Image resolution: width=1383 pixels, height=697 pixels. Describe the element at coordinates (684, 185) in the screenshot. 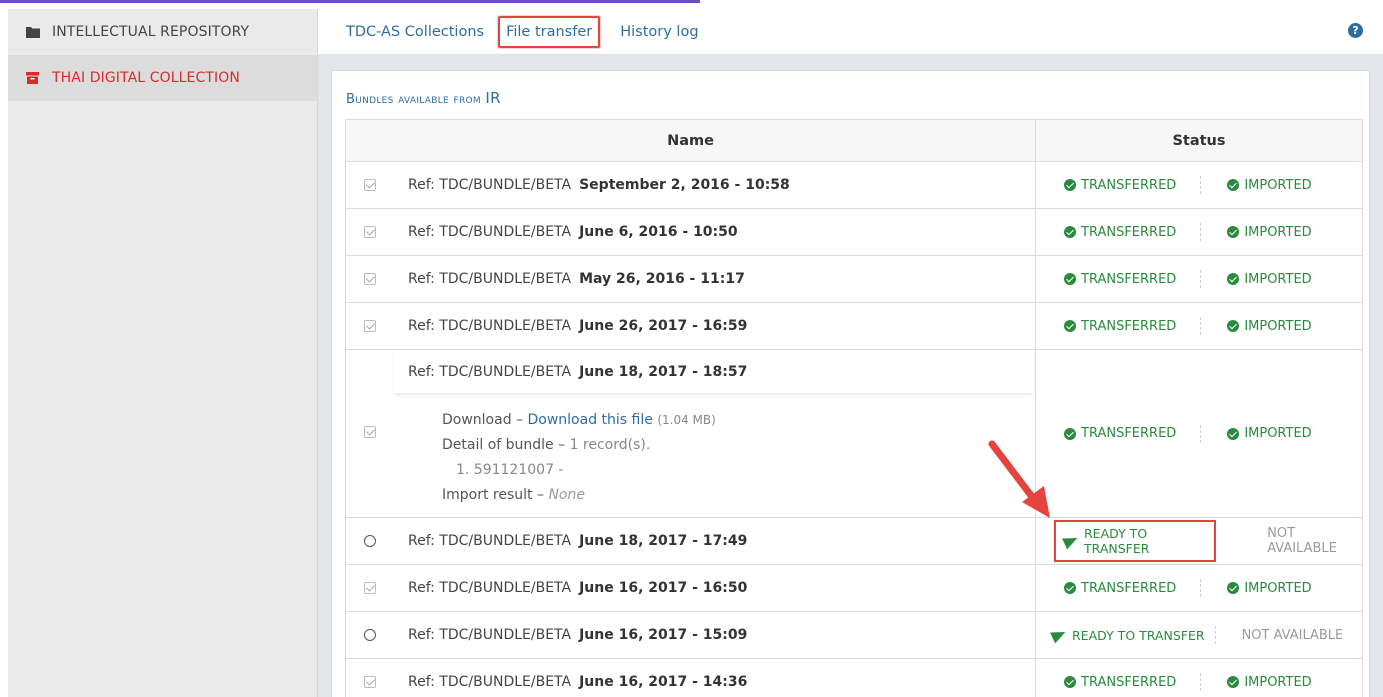

I see `bundle-date: September 2, 2016 - 10:58` at that location.